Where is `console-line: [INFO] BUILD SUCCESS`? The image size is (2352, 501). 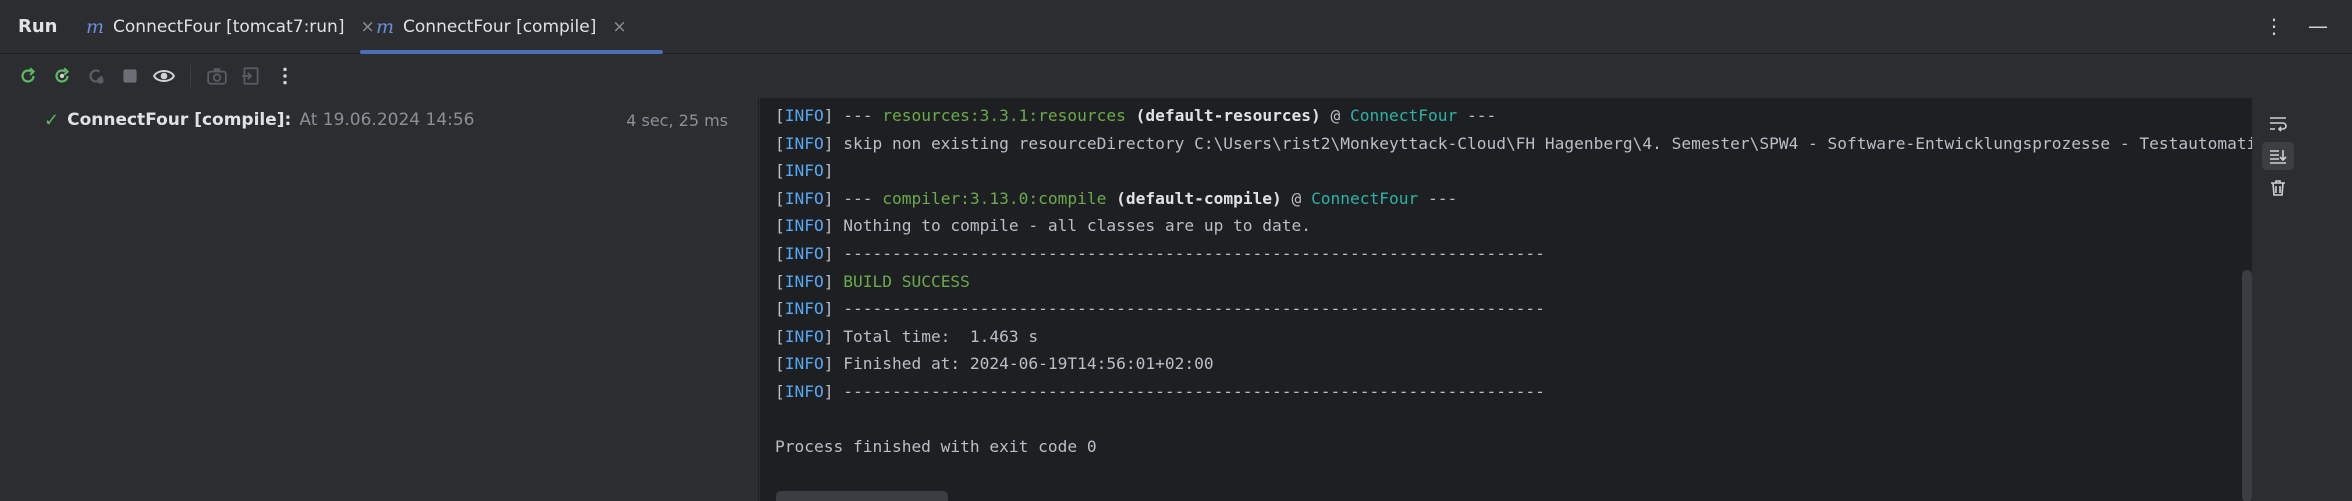 console-line: [INFO] BUILD SUCCESS is located at coordinates (872, 281).